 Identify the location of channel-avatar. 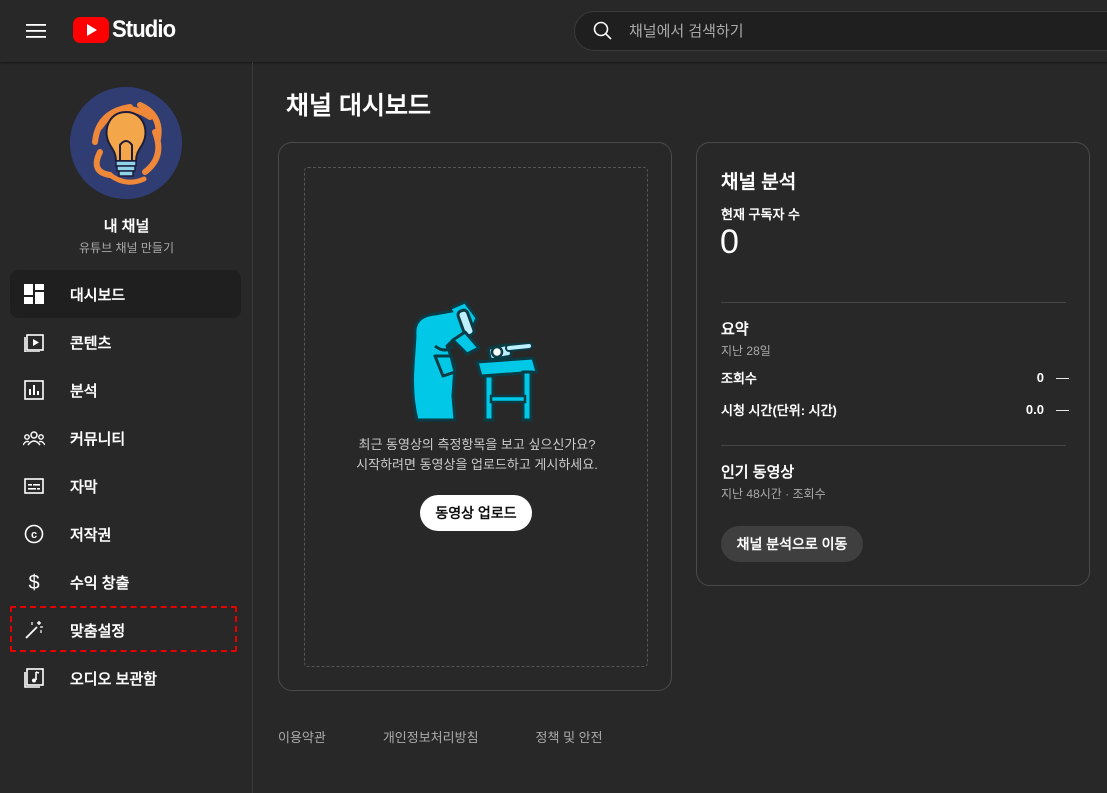
(126, 143).